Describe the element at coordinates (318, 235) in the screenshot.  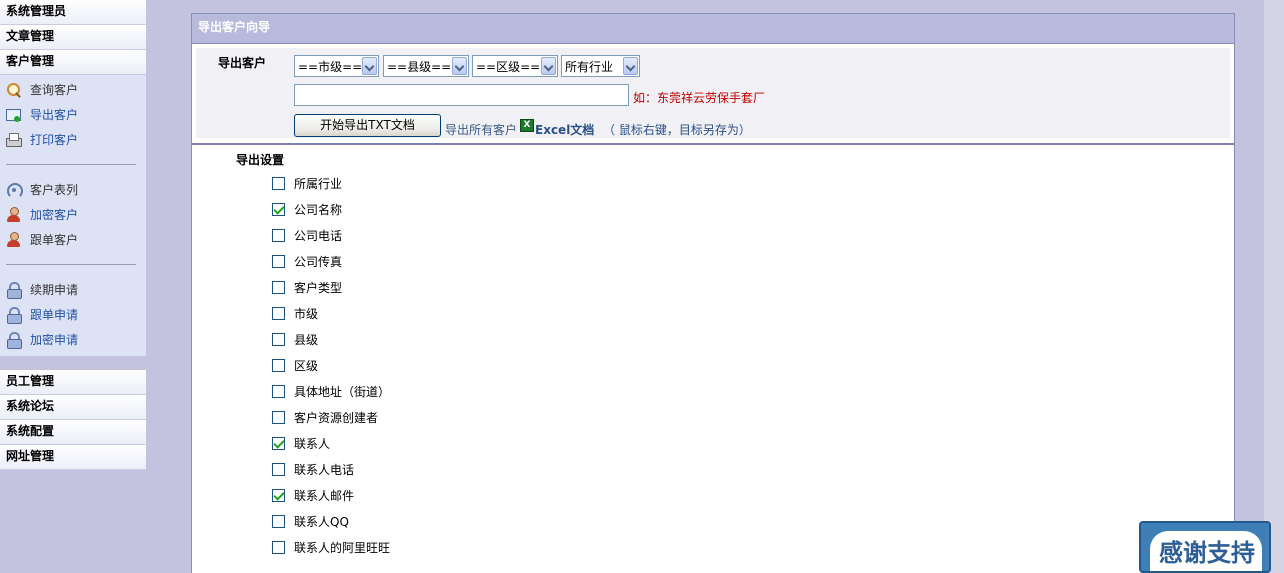
I see `export-field-label: 公司电话` at that location.